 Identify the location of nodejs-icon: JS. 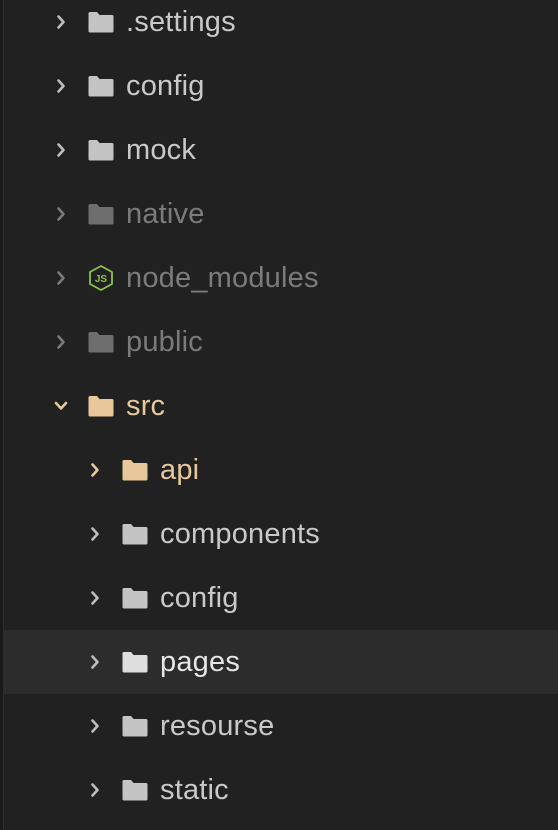
(101, 278).